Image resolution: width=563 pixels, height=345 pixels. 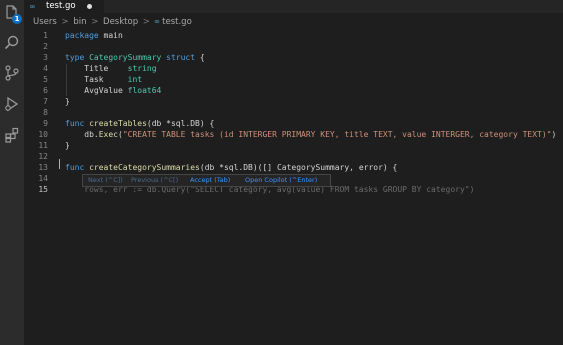 I want to click on breadcrumb-item-desktop: Desktop, so click(x=120, y=22).